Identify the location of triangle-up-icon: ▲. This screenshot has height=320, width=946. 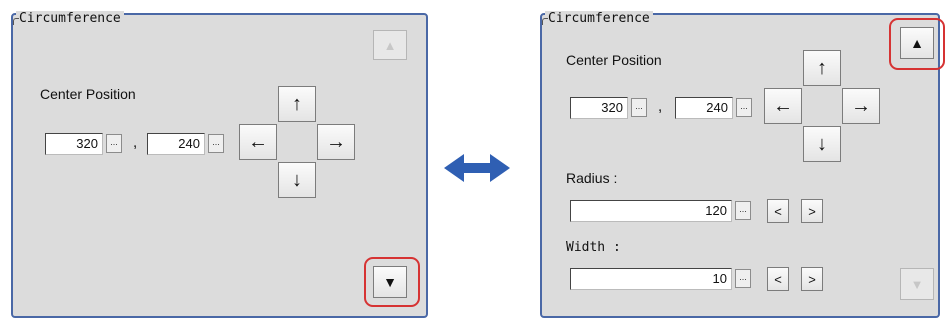
(390, 45).